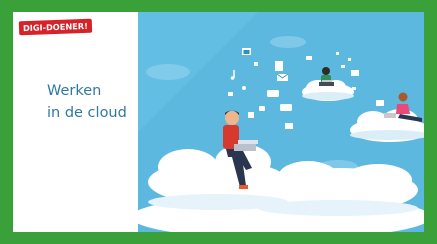 Image resolution: width=437 pixels, height=244 pixels. What do you see at coordinates (74, 91) in the screenshot?
I see `title-line-1: Werken` at bounding box center [74, 91].